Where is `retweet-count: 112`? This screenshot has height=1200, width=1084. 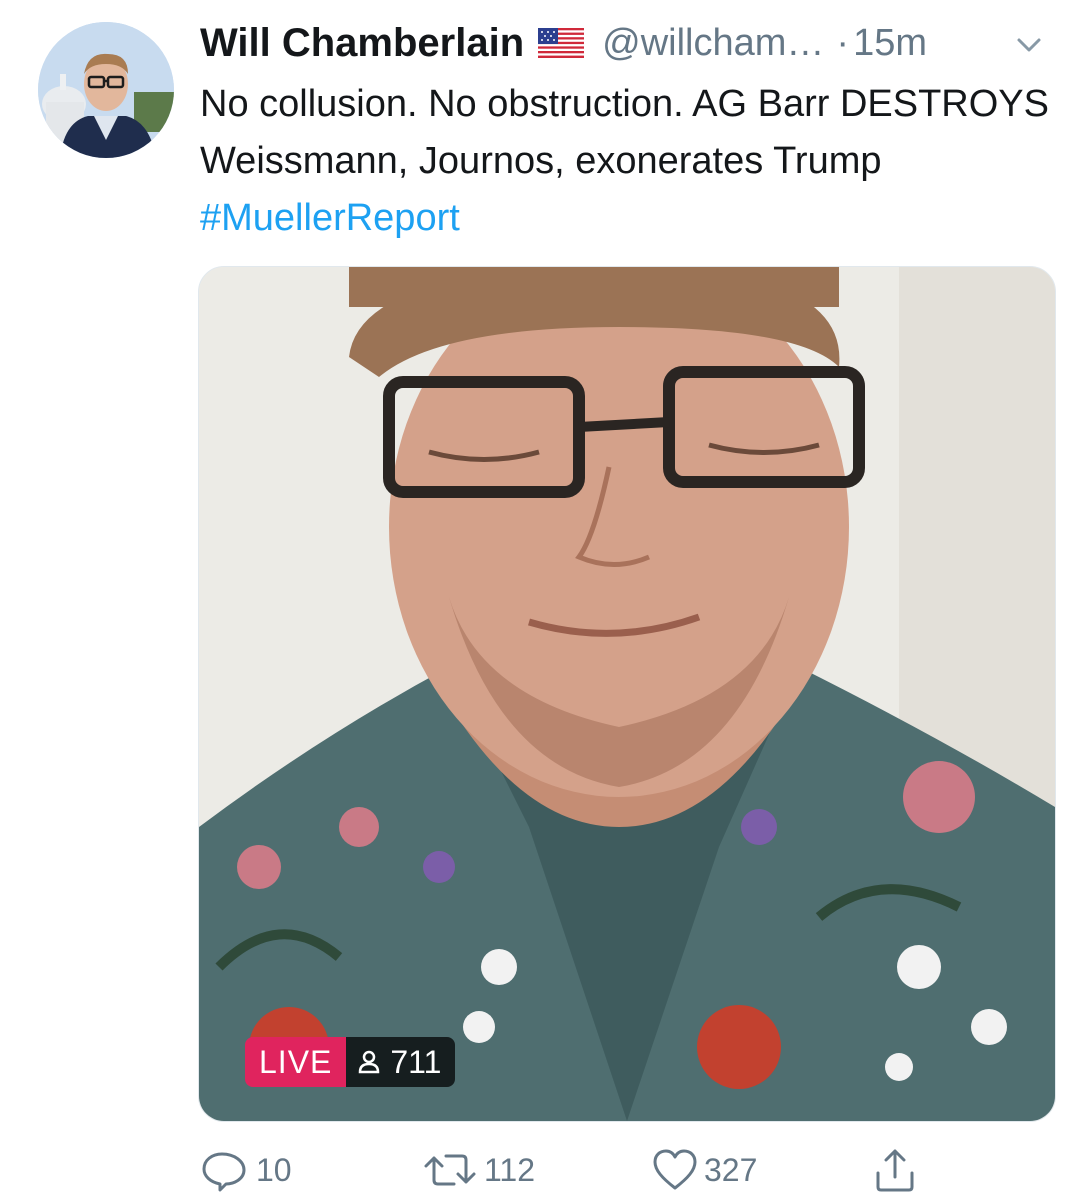
retweet-count: 112 is located at coordinates (510, 1169).